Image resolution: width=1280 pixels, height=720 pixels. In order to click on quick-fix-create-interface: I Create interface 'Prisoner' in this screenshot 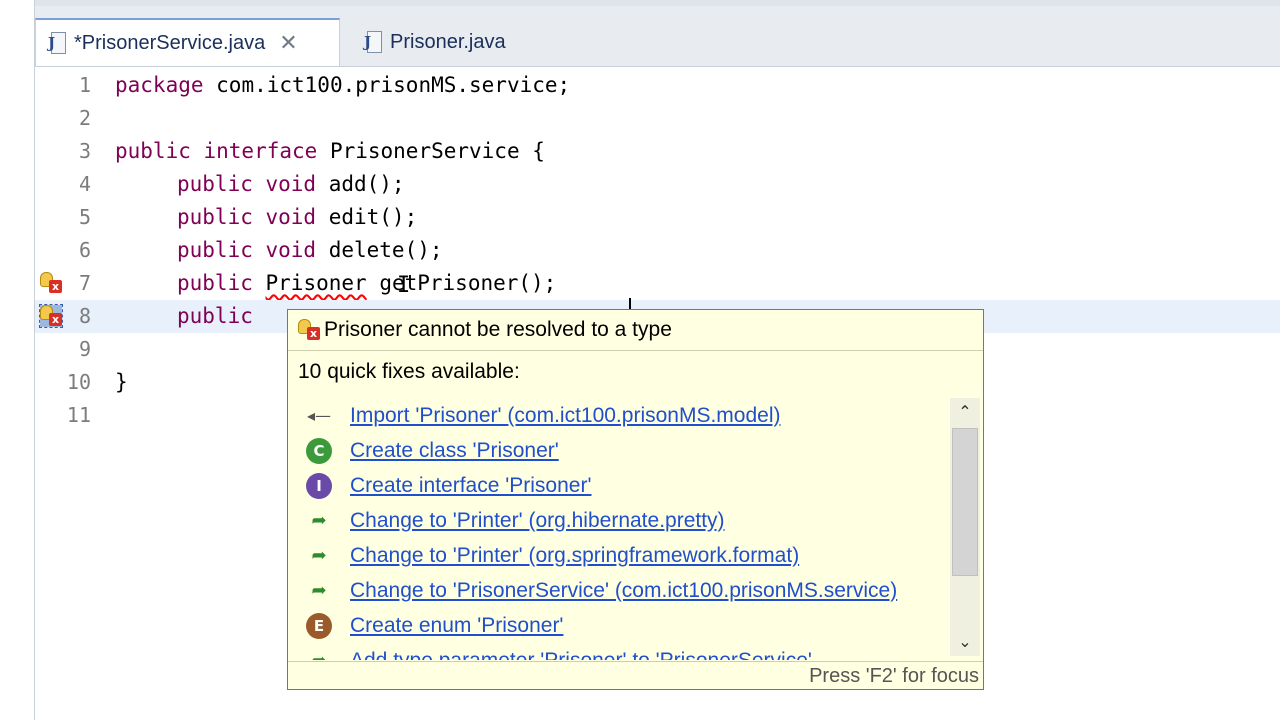, I will do `click(448, 485)`.